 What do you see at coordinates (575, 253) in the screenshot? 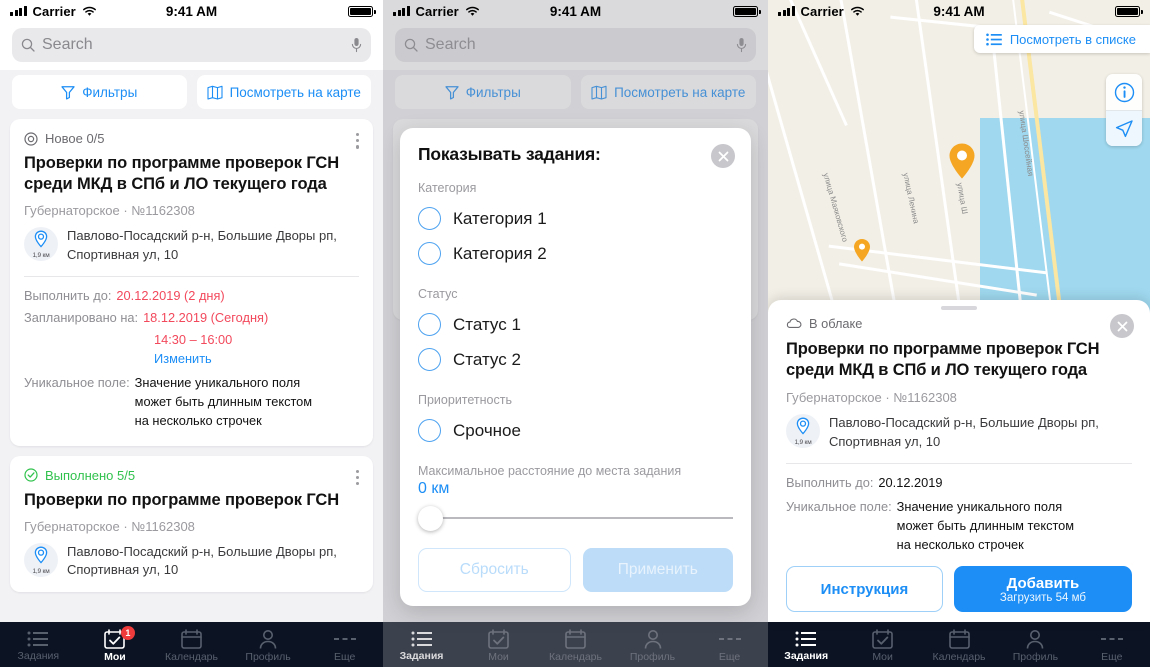
I see `radio-option: Категория 2` at bounding box center [575, 253].